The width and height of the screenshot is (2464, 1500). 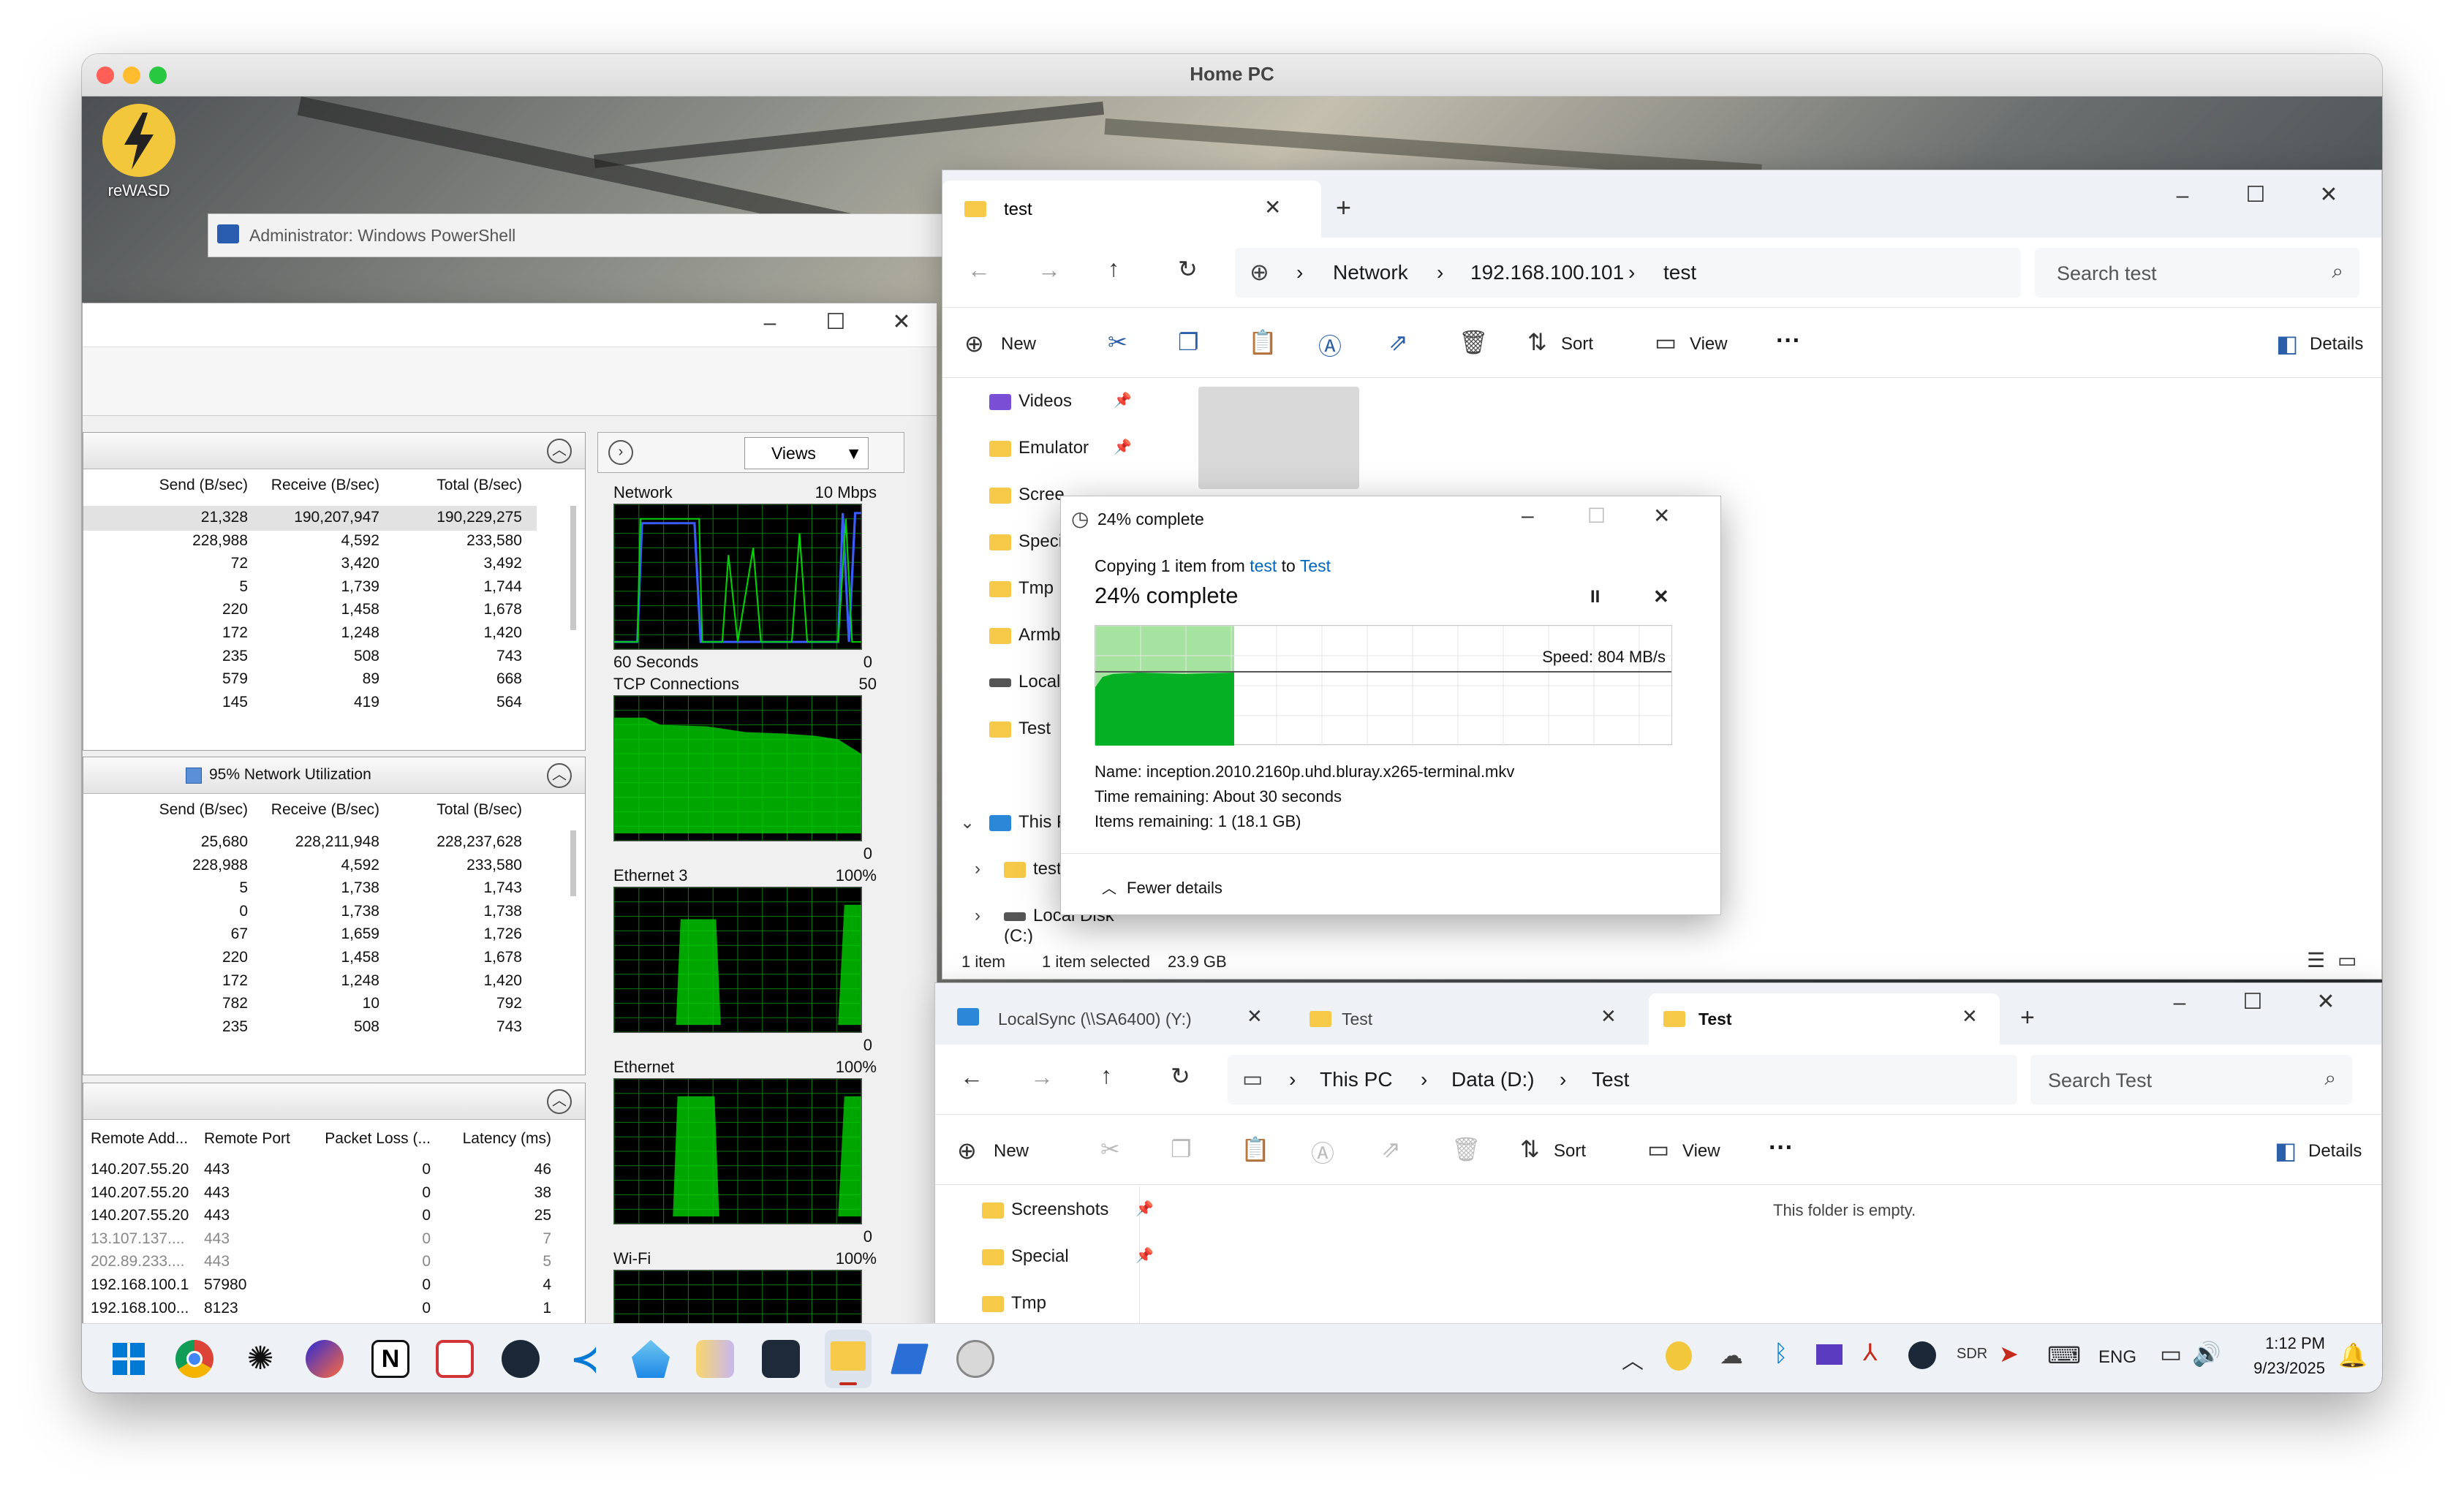 What do you see at coordinates (310, 565) in the screenshot?
I see `table-row: 72 3,420 3,492` at bounding box center [310, 565].